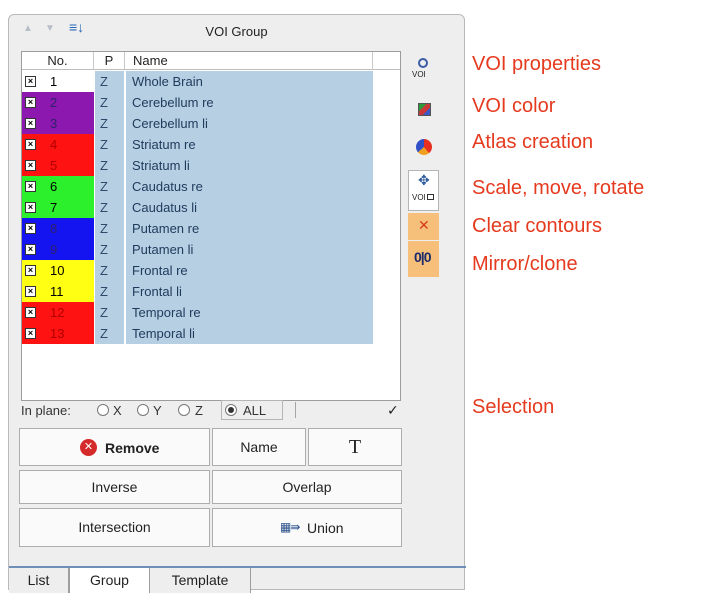 This screenshot has height=593, width=710. I want to click on table-row: × 9 Z Putamen li, so click(197, 249).